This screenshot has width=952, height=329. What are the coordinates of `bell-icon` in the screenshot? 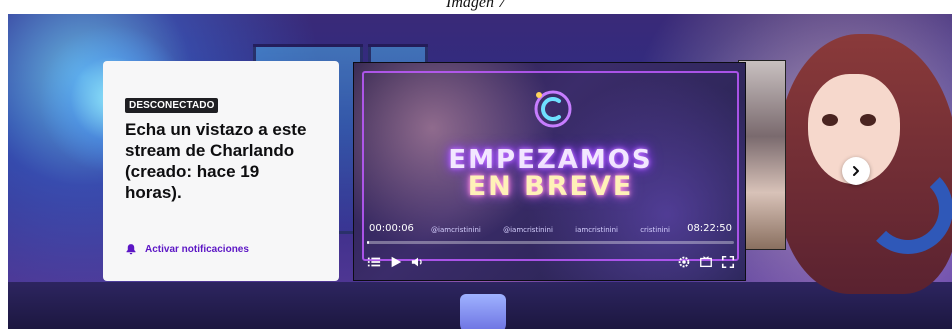 It's located at (131, 249).